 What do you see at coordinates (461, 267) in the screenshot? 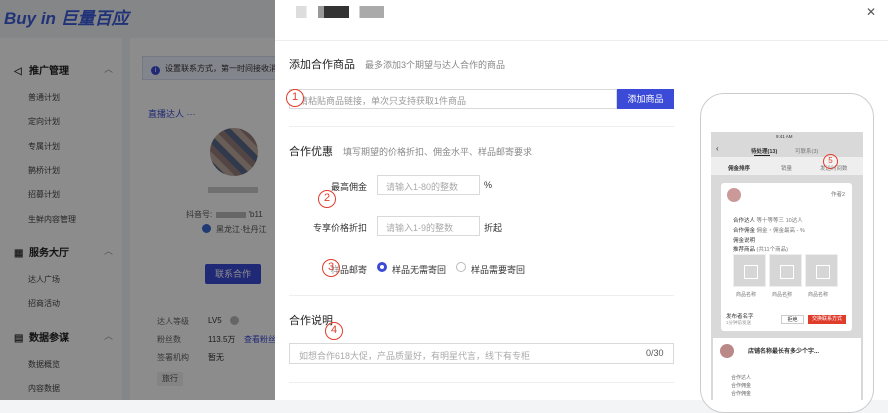
I see `radio-need-return` at bounding box center [461, 267].